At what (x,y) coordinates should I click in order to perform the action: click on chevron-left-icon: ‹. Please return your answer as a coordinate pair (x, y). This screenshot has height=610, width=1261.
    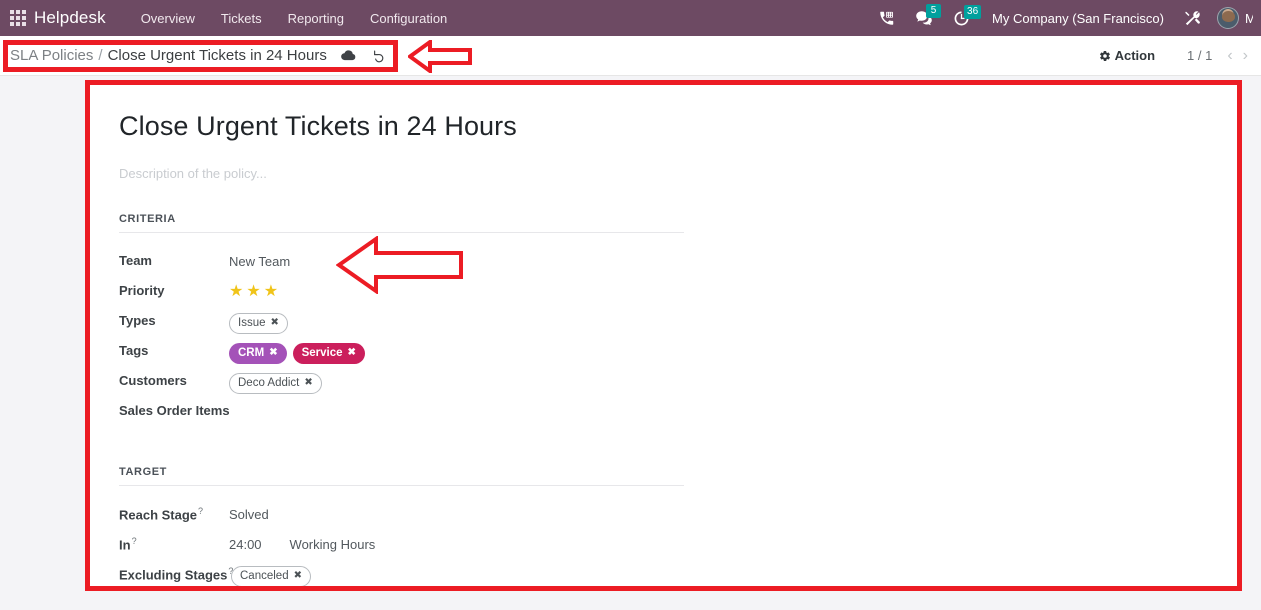
    Looking at the image, I should click on (1229, 55).